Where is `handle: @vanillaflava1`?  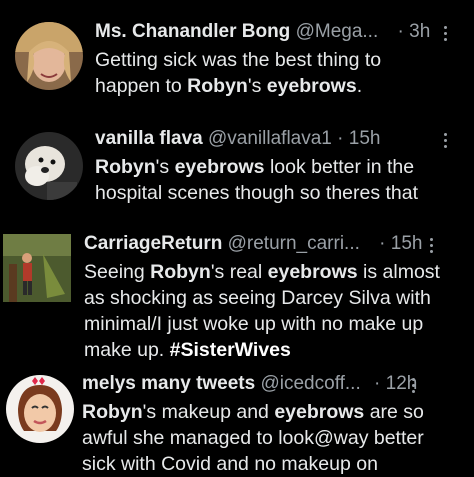 handle: @vanillaflava1 is located at coordinates (270, 138).